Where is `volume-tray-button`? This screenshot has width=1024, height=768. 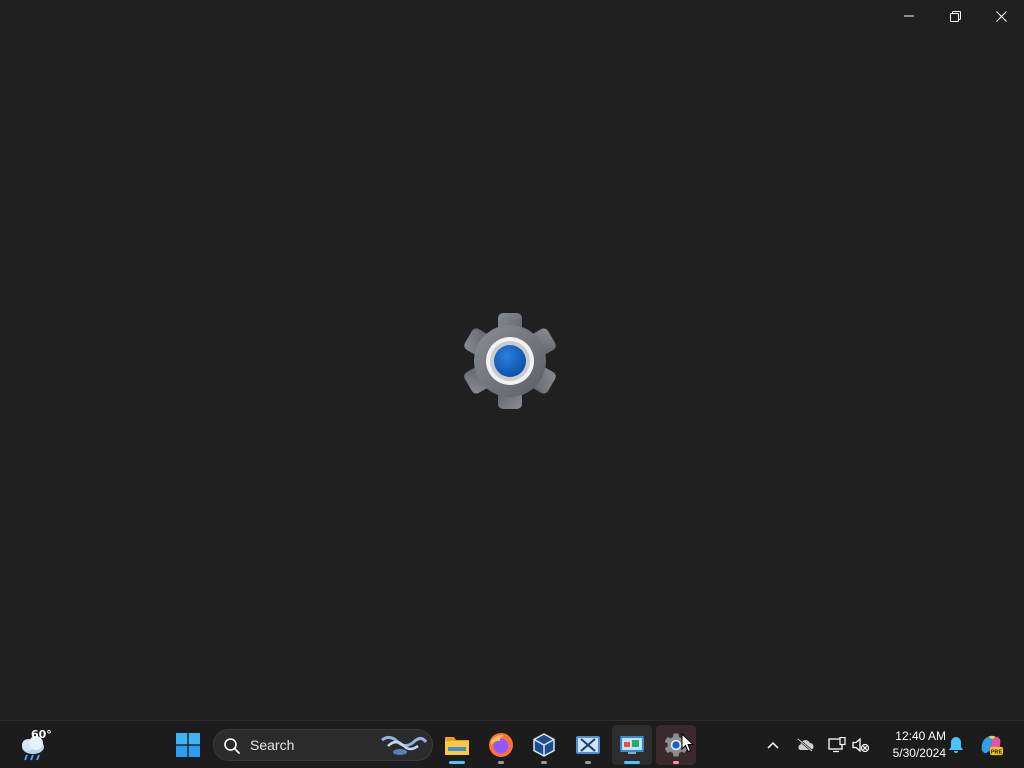
volume-tray-button is located at coordinates (861, 745).